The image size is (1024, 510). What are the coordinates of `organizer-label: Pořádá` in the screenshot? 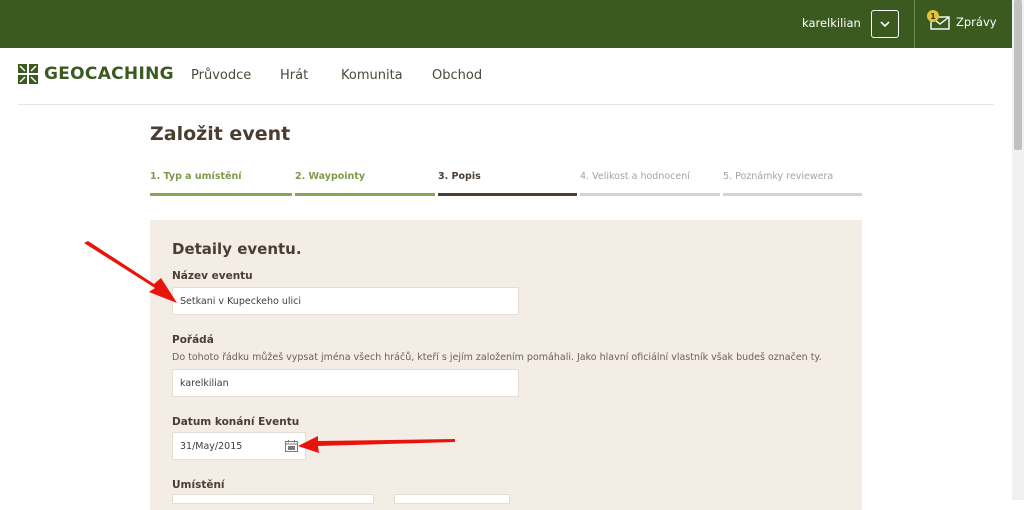 It's located at (193, 340).